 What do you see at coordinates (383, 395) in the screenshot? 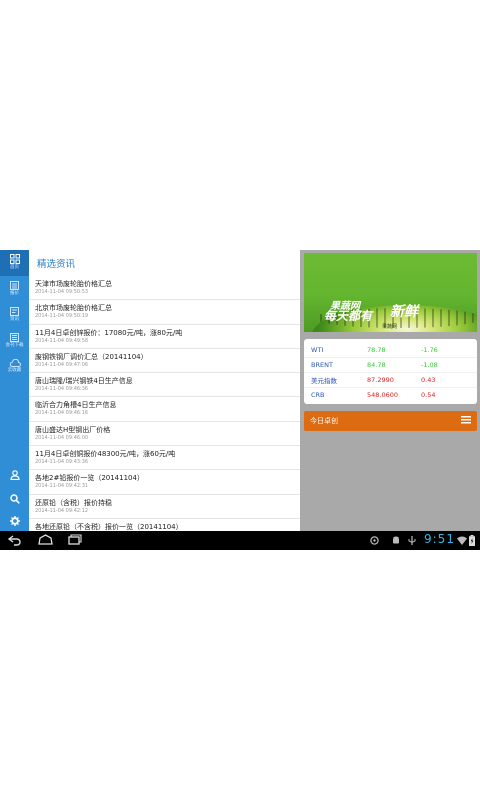
I see `quote-value: 548.0600` at bounding box center [383, 395].